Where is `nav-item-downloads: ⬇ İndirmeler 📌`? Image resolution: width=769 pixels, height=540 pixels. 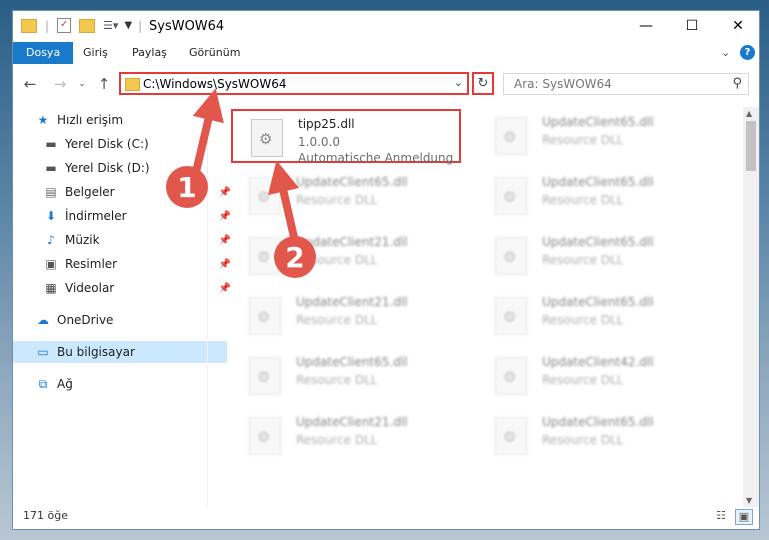 nav-item-downloads: ⬇ İndirmeler 📌 is located at coordinates (124, 216).